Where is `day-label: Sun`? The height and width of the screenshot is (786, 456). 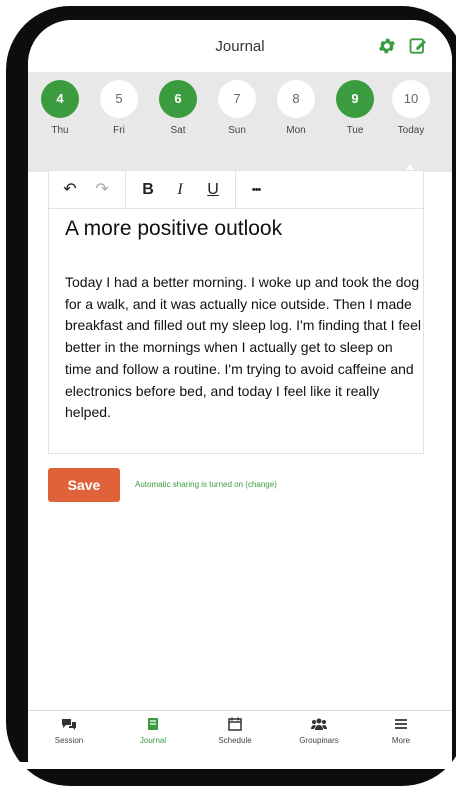
day-label: Sun is located at coordinates (237, 130).